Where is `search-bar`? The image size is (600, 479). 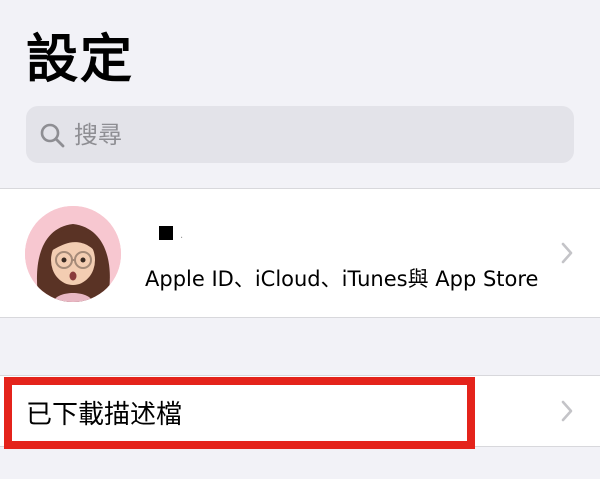 search-bar is located at coordinates (300, 134).